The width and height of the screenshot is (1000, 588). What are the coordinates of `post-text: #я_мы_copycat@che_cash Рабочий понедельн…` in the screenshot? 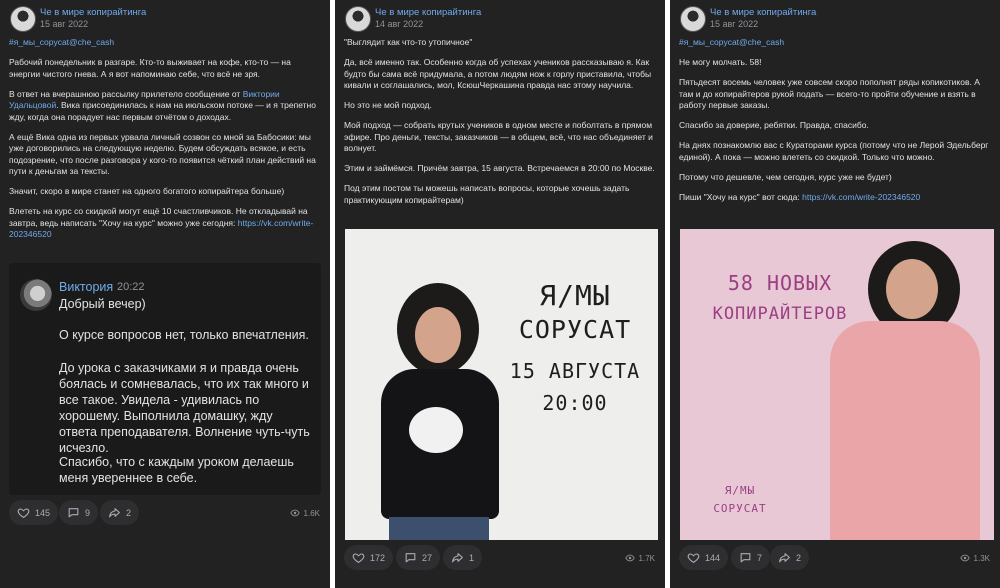 It's located at (166, 143).